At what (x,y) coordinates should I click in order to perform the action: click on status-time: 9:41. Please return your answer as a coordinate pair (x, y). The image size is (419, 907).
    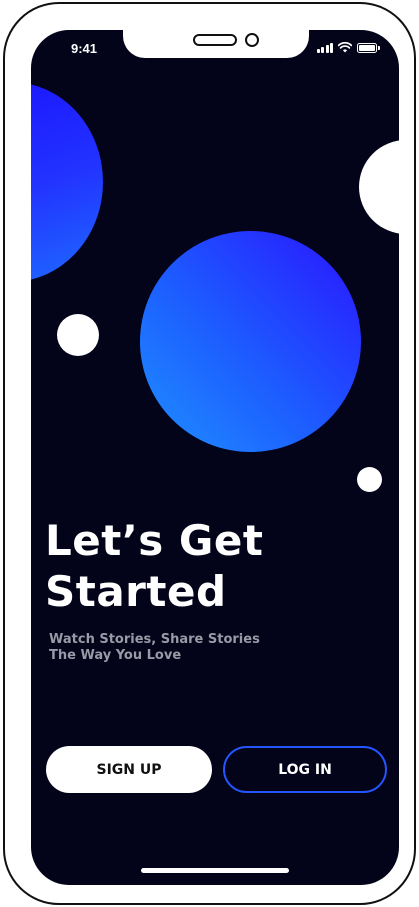
    Looking at the image, I should click on (84, 48).